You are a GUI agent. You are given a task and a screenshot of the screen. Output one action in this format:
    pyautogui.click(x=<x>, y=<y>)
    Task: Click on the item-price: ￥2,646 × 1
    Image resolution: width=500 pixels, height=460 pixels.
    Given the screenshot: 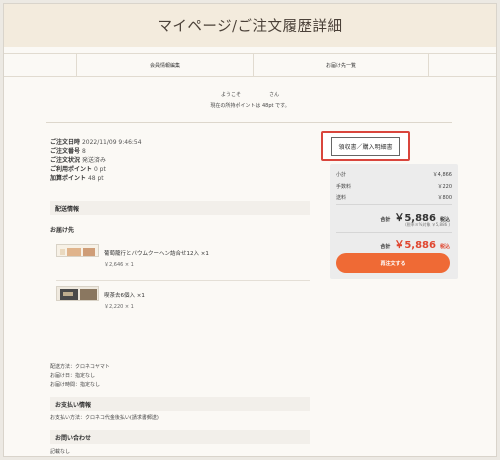 What is the action you would take?
    pyautogui.click(x=119, y=265)
    